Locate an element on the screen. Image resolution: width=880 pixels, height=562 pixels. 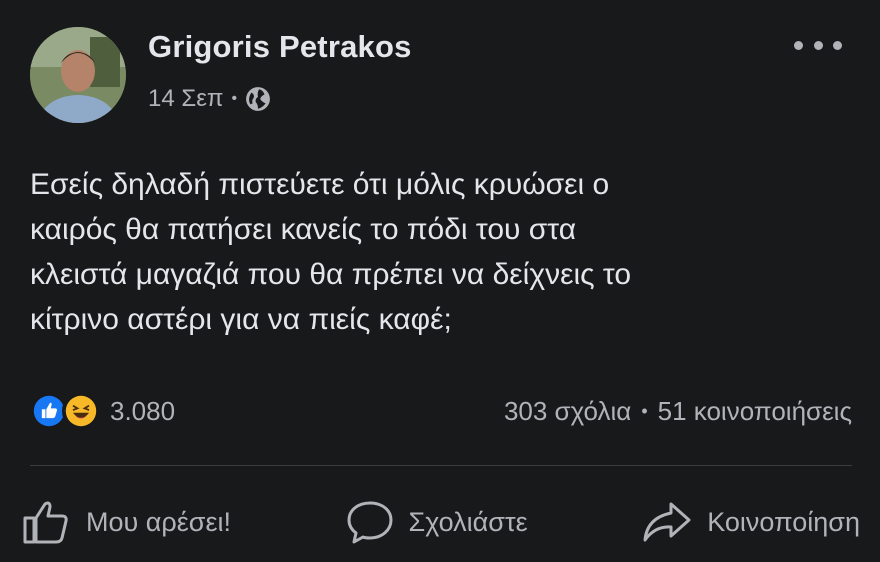
post-meta: 14 Σεπ • is located at coordinates (209, 99).